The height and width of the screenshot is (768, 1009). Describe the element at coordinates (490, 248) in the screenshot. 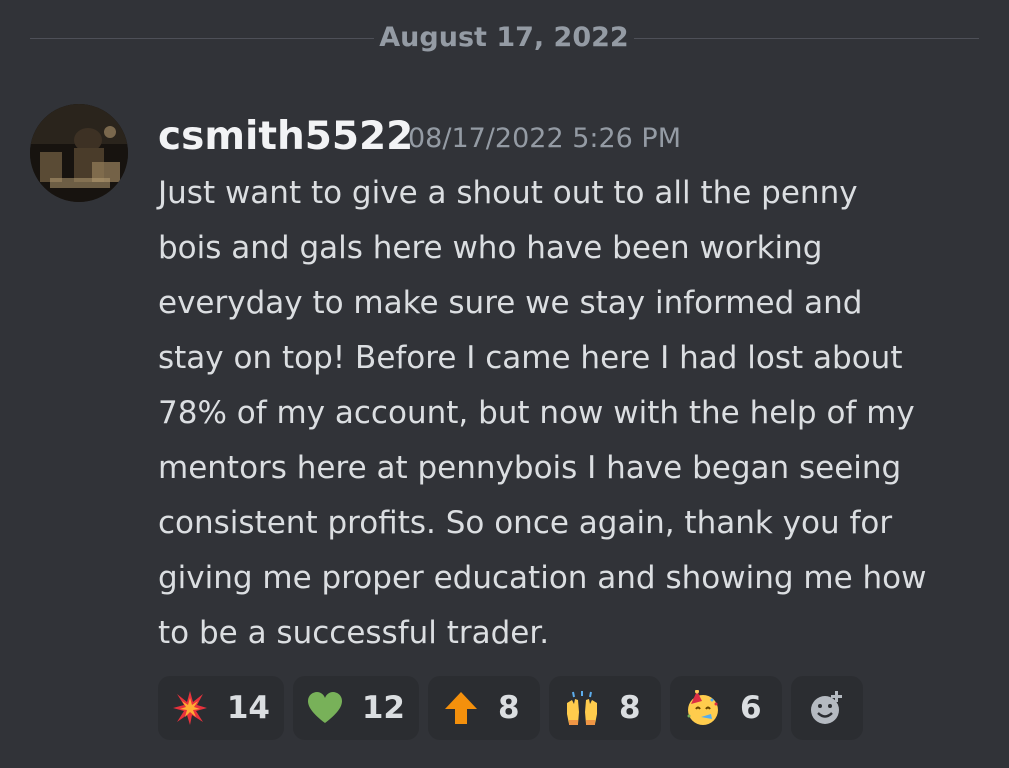

I see `message-line: bois and gals here who have been working` at that location.